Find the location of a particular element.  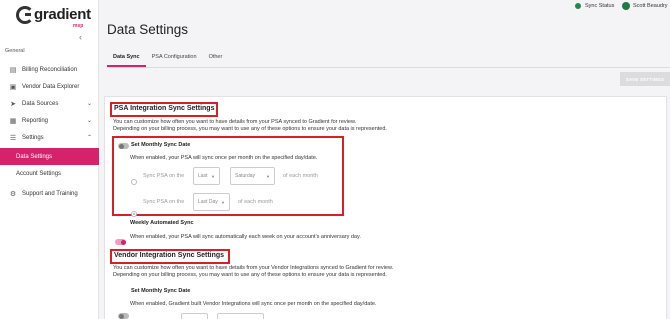

user-name: Scott Beaudry is located at coordinates (650, 6).